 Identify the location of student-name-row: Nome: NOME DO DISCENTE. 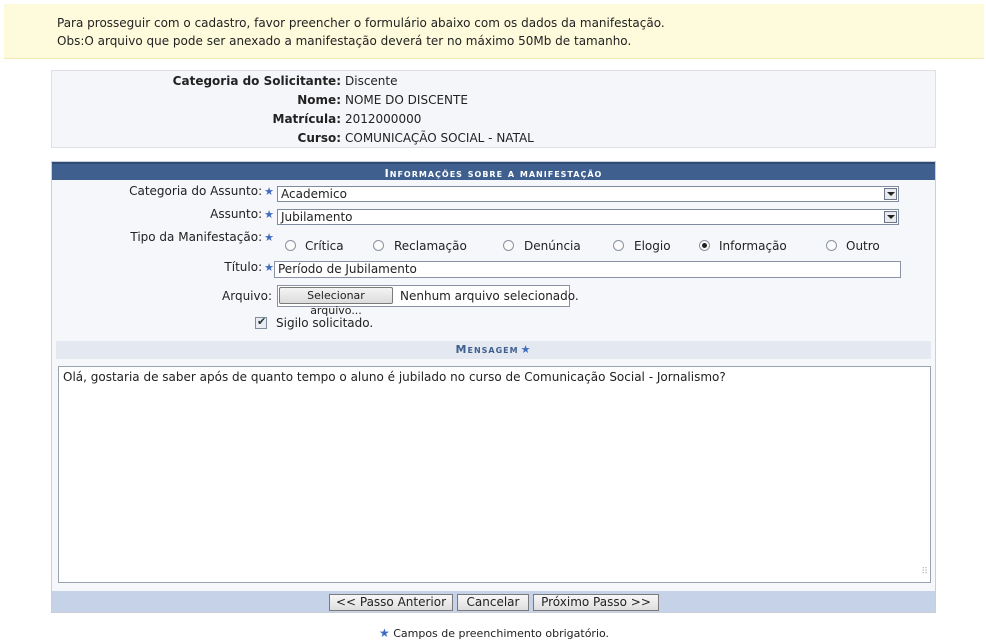
(493, 100).